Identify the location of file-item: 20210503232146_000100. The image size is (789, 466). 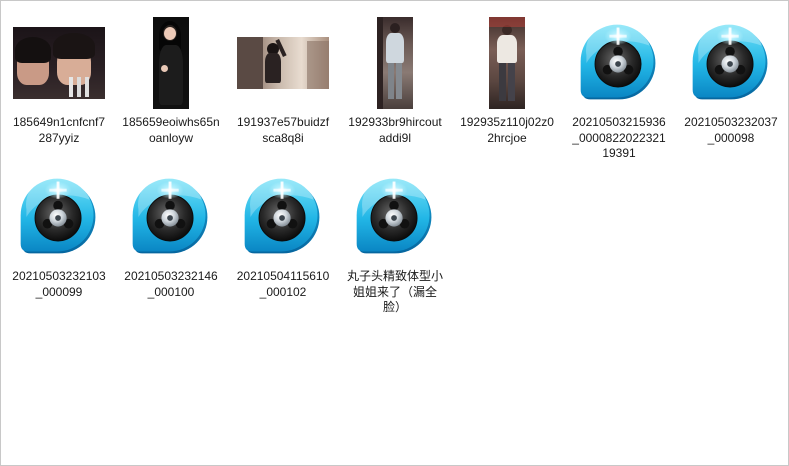
(171, 244).